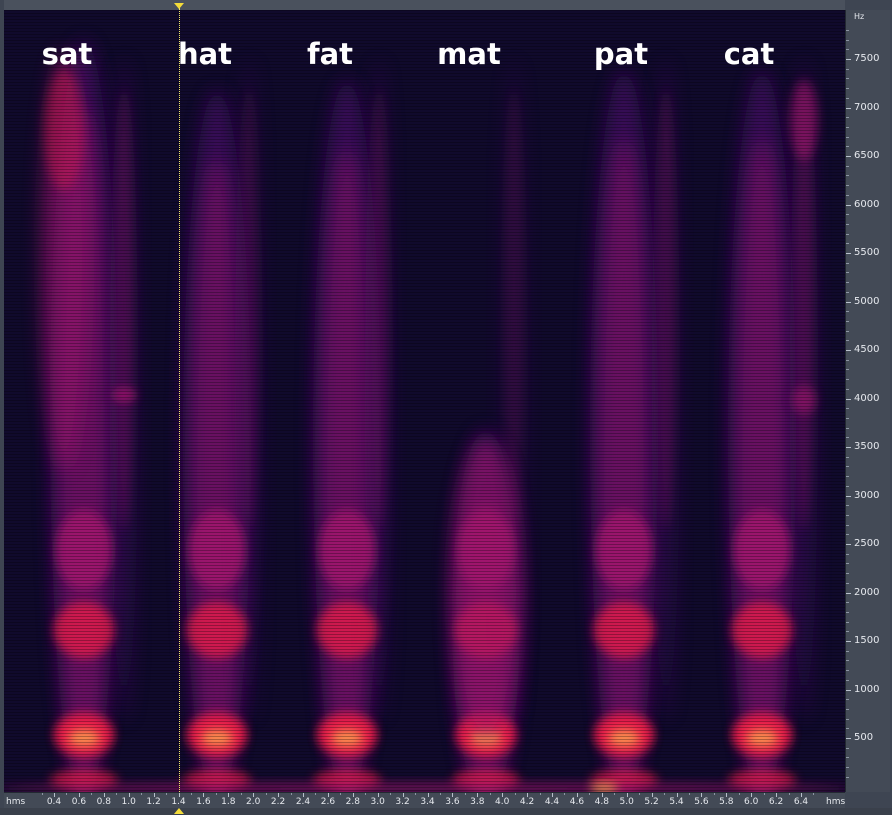  What do you see at coordinates (452, 802) in the screenshot?
I see `time-tick-label: 3.6` at bounding box center [452, 802].